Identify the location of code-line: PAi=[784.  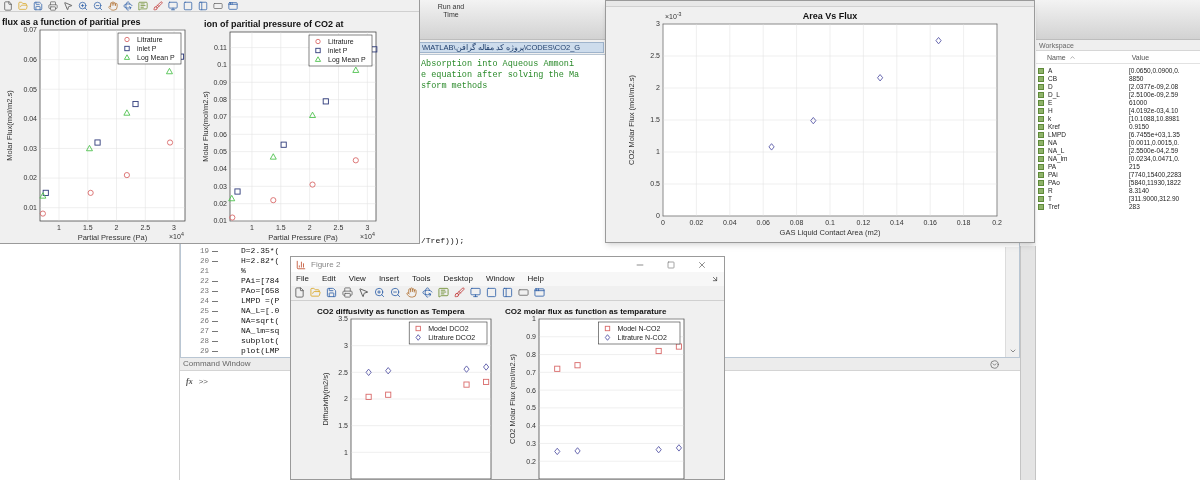
(260, 281).